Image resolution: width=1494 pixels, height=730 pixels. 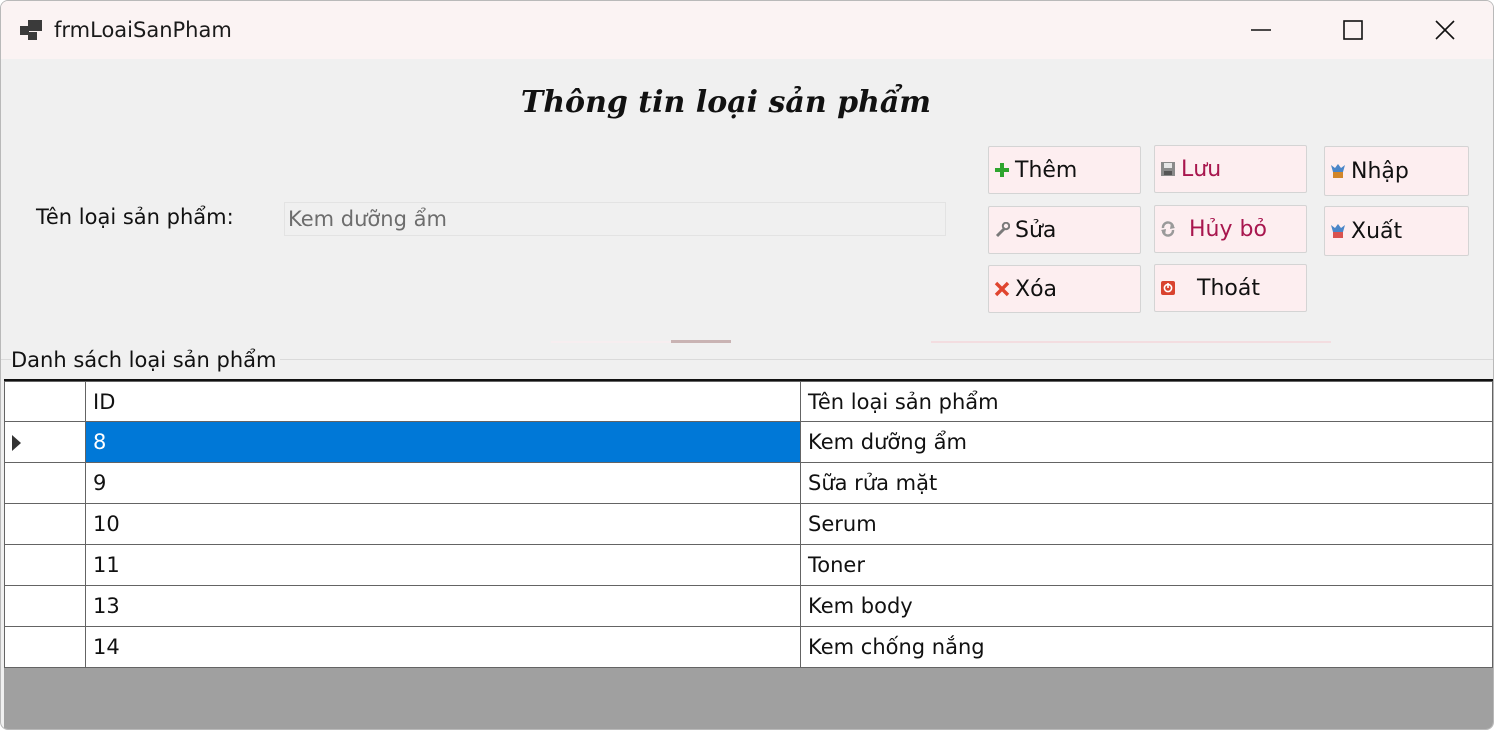 I want to click on close-button, so click(x=1445, y=30).